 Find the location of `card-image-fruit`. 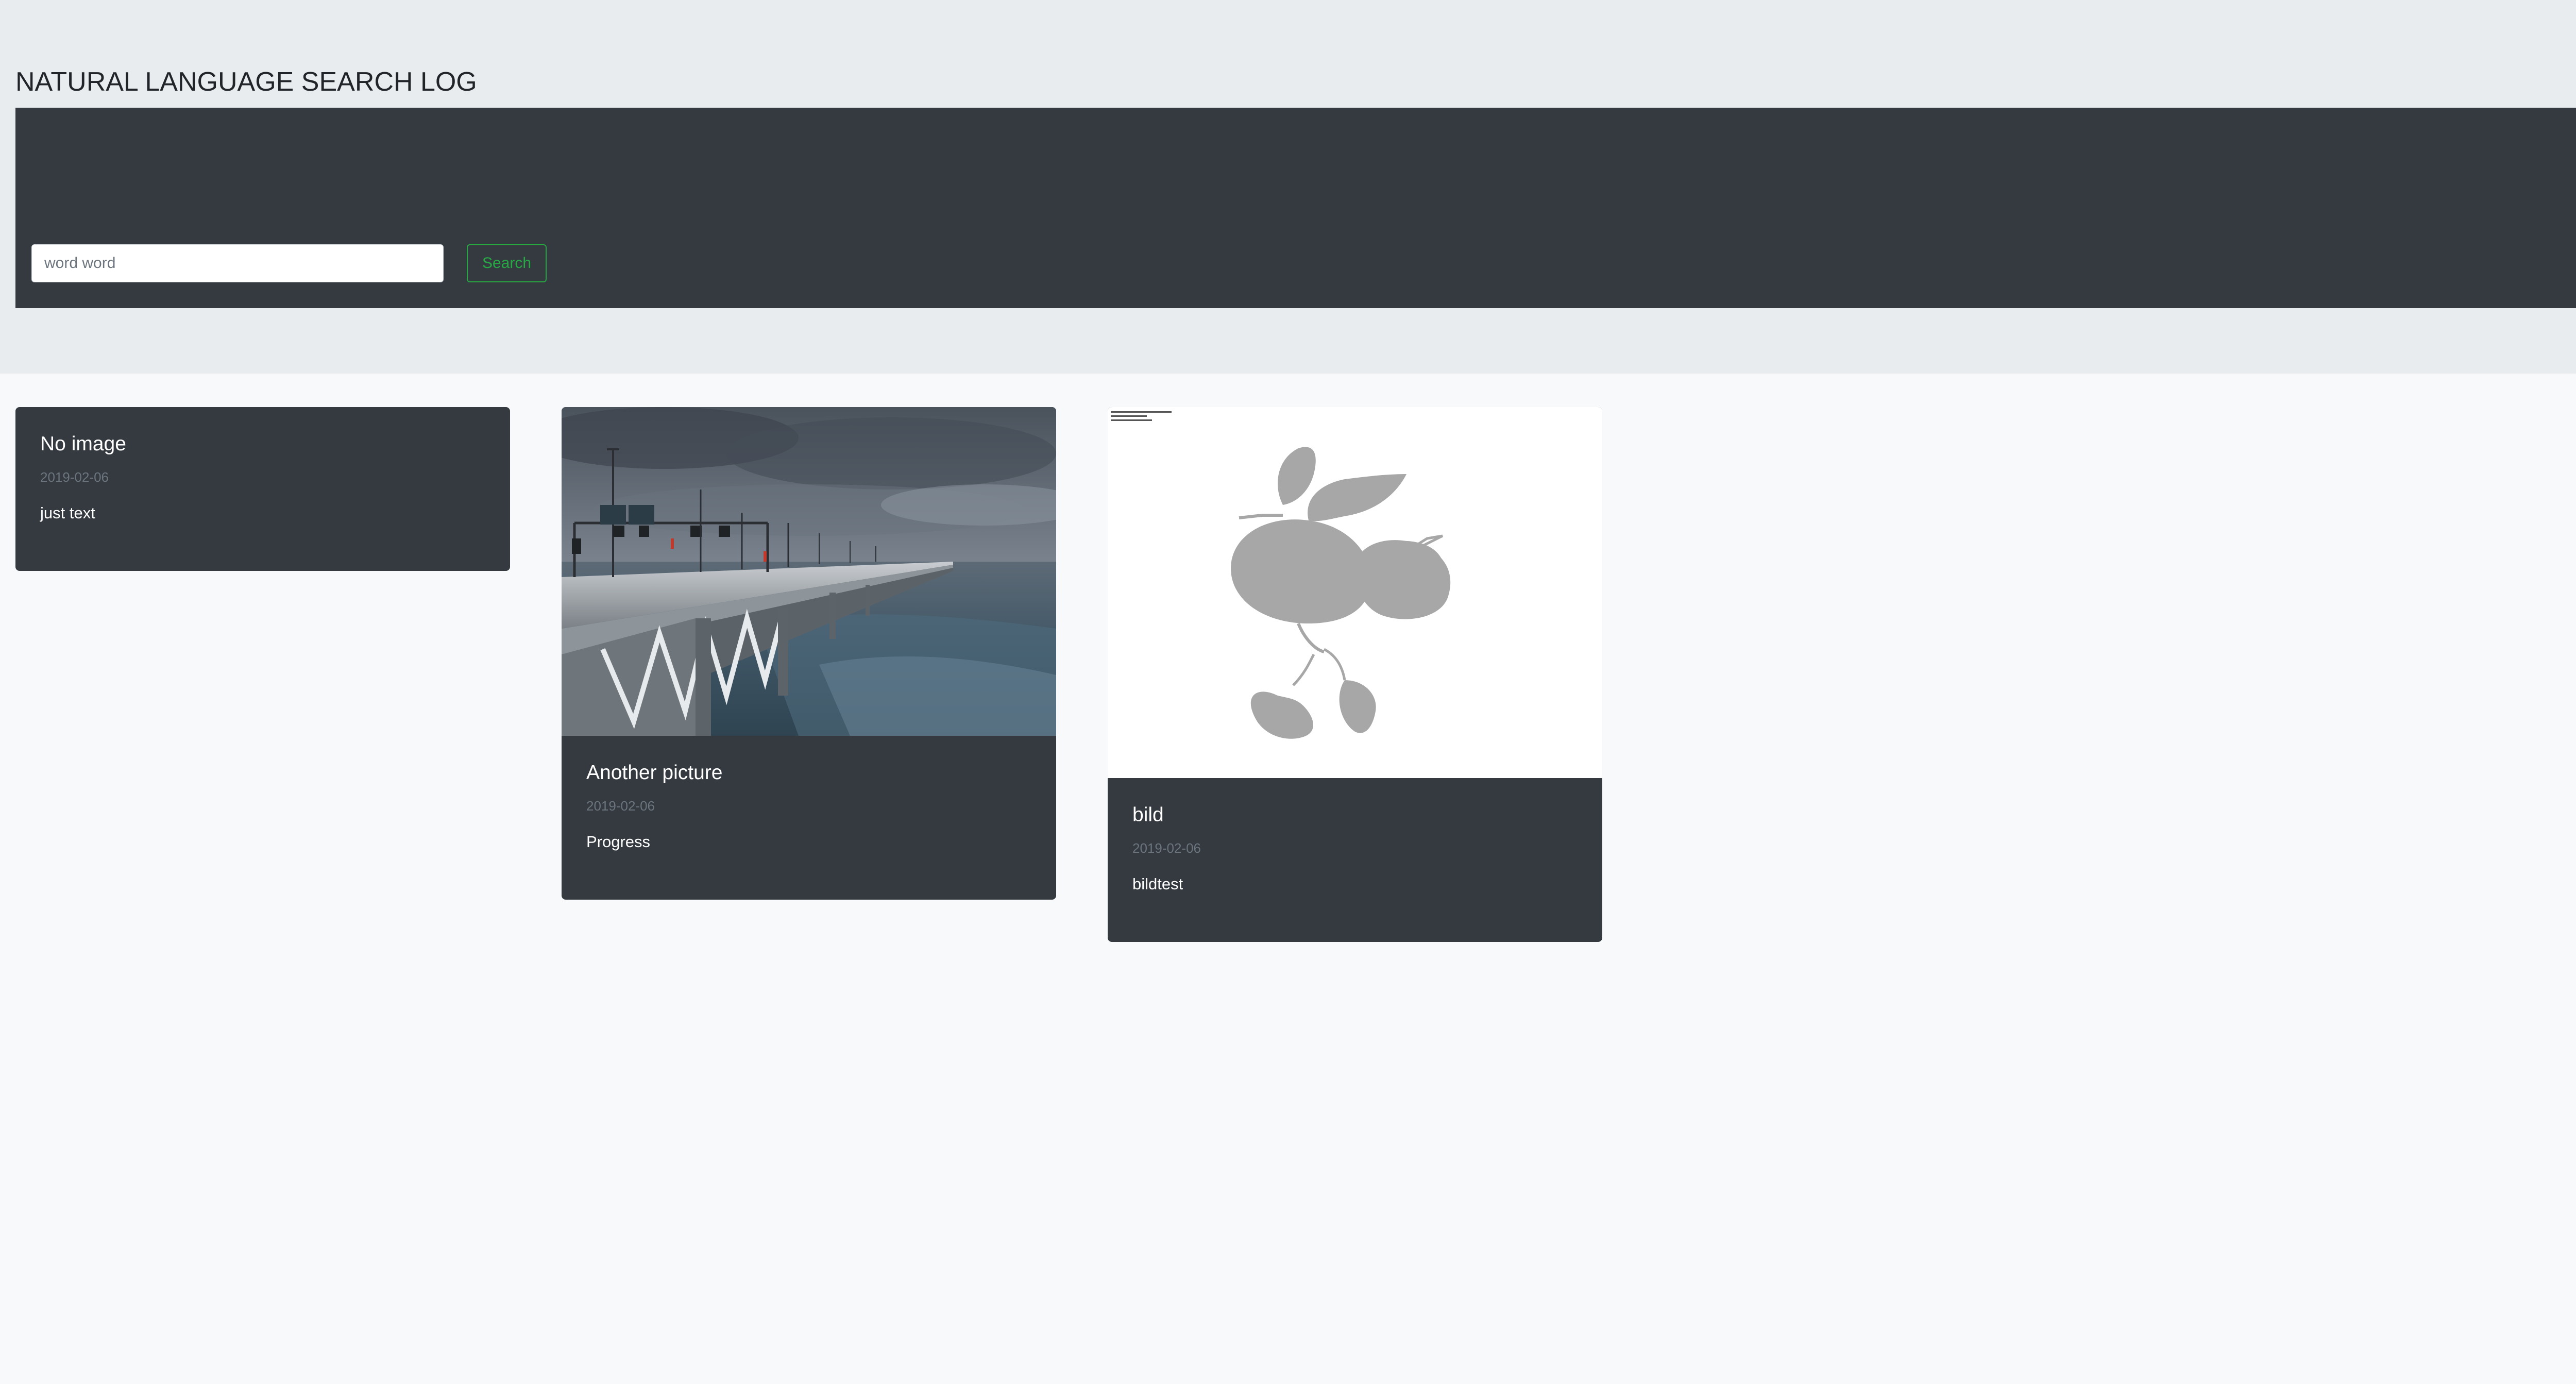

card-image-fruit is located at coordinates (1355, 592).